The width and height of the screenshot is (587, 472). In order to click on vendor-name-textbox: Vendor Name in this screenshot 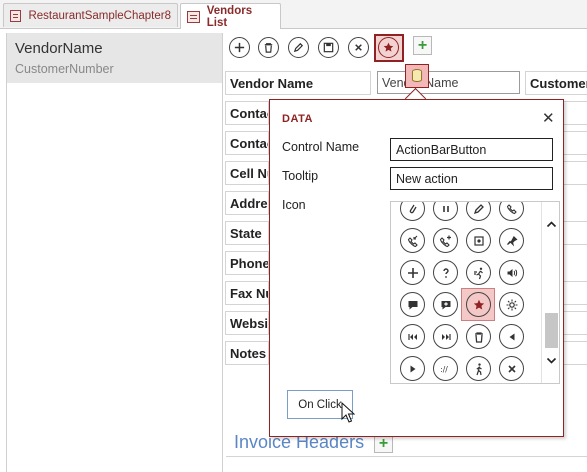, I will do `click(448, 82)`.